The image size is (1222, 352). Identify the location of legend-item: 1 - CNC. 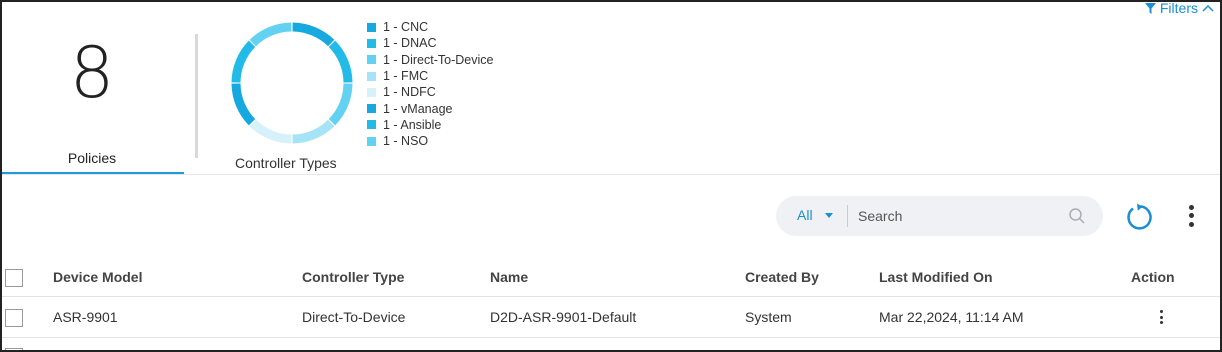
(430, 27).